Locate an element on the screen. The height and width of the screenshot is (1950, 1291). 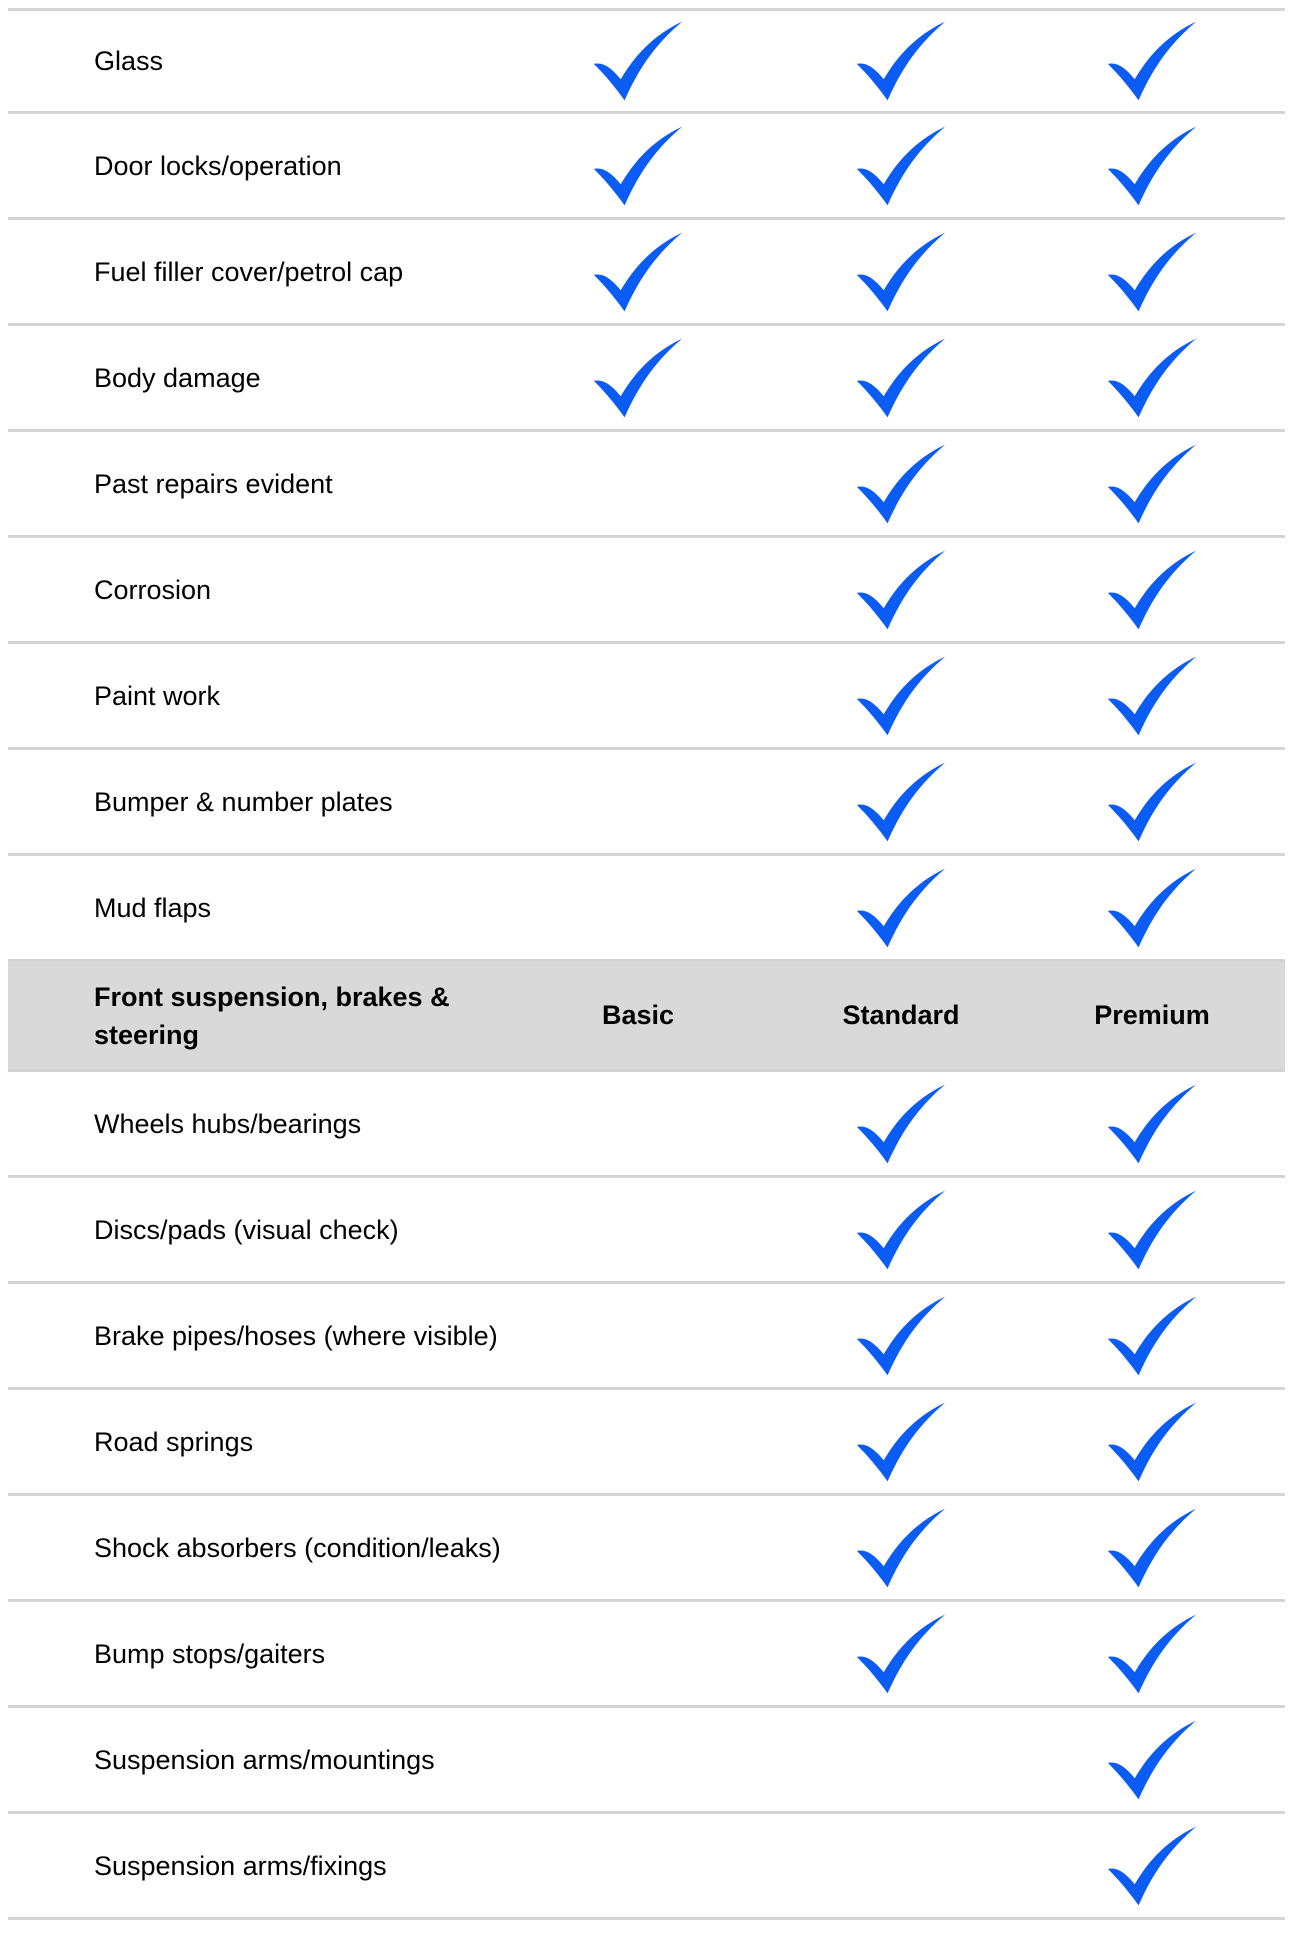
row-label: Bumper & number plates is located at coordinates (243, 801).